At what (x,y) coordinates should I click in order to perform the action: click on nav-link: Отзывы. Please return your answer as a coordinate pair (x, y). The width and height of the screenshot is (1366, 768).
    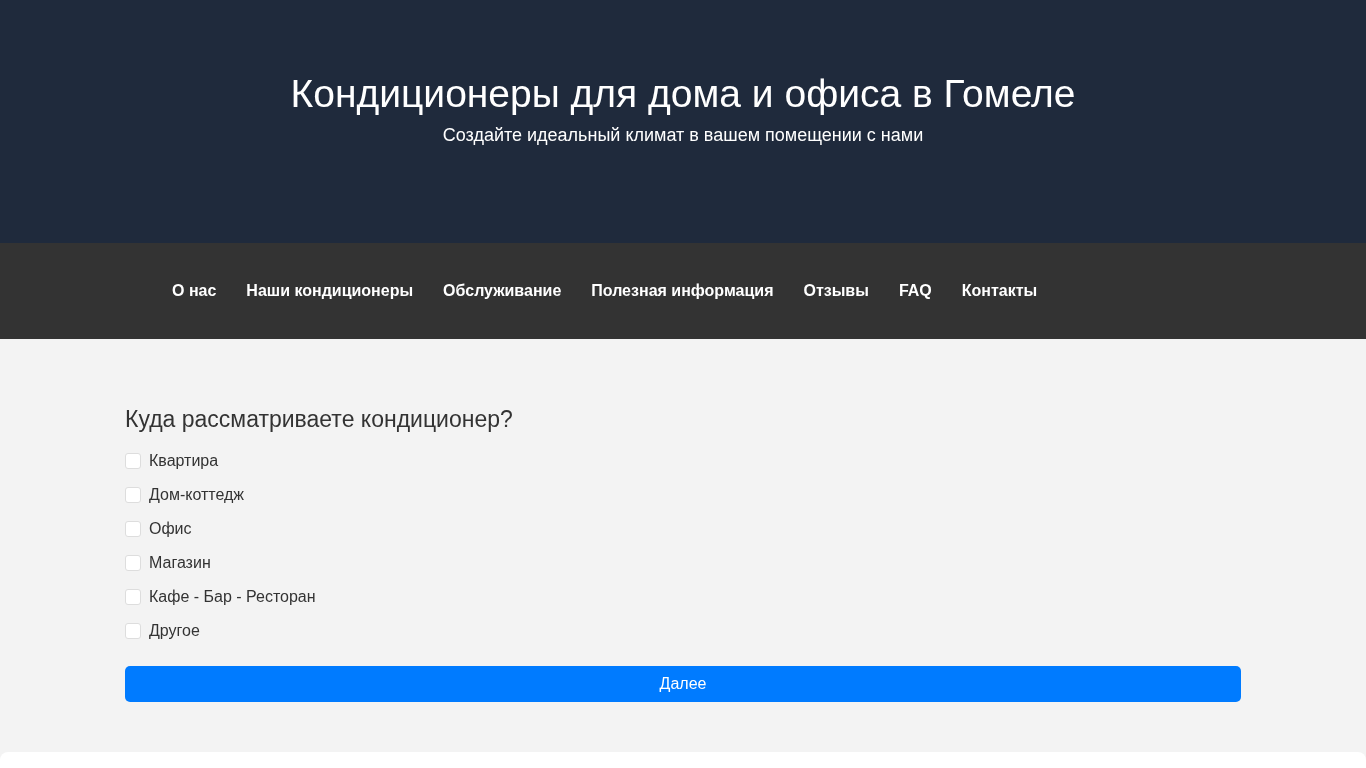
    Looking at the image, I should click on (836, 291).